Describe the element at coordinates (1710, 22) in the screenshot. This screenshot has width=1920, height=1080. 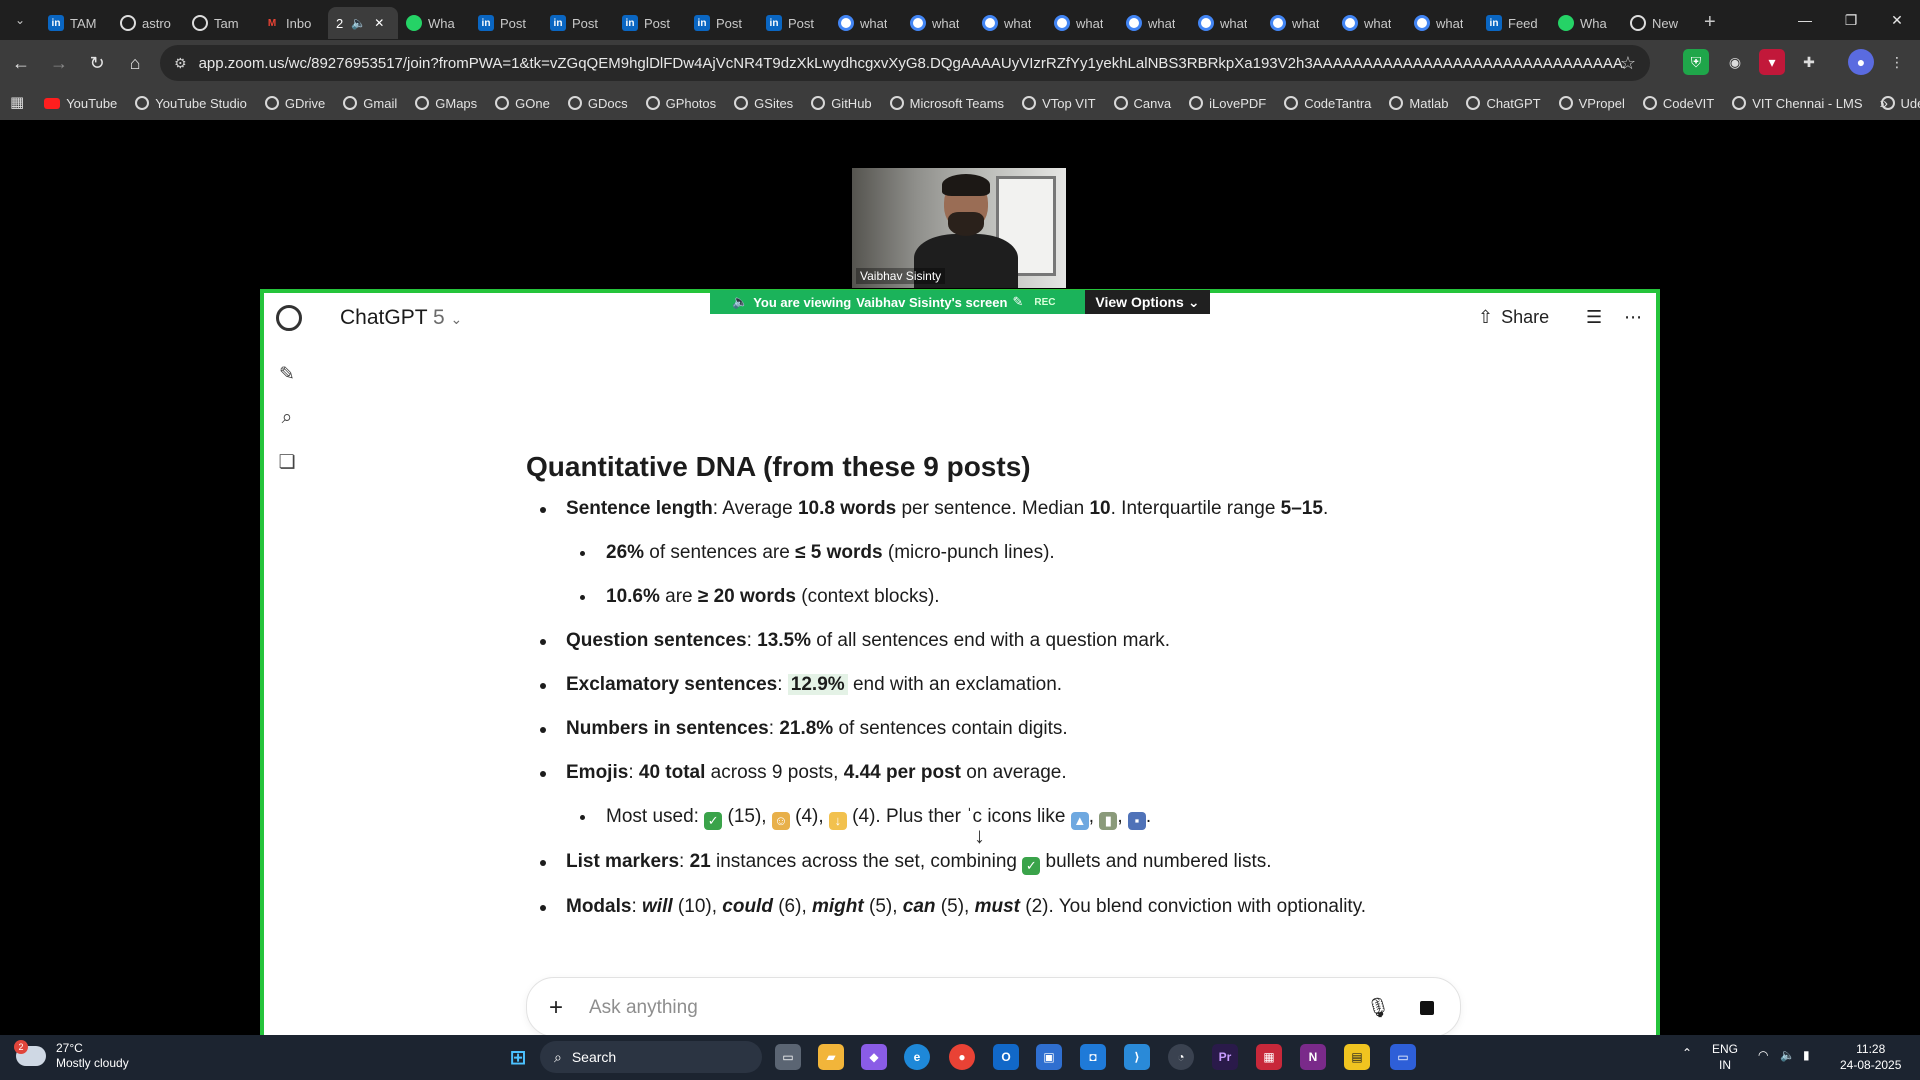
I see `new-tab-plus-icon: +` at that location.